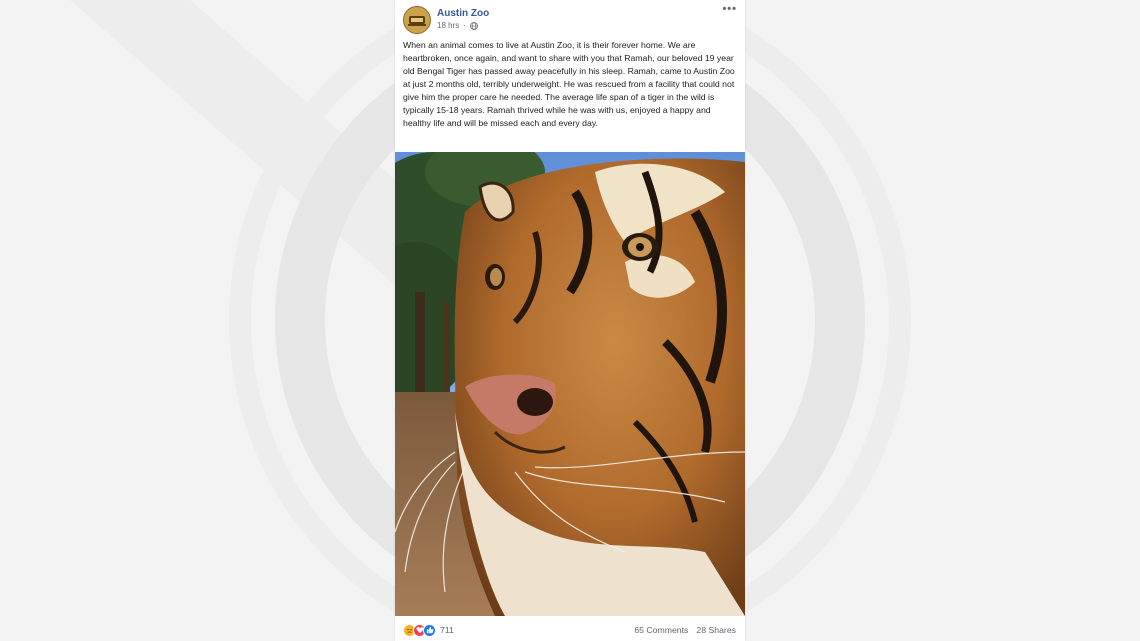 The width and height of the screenshot is (1140, 641). I want to click on reaction-count: 711, so click(447, 630).